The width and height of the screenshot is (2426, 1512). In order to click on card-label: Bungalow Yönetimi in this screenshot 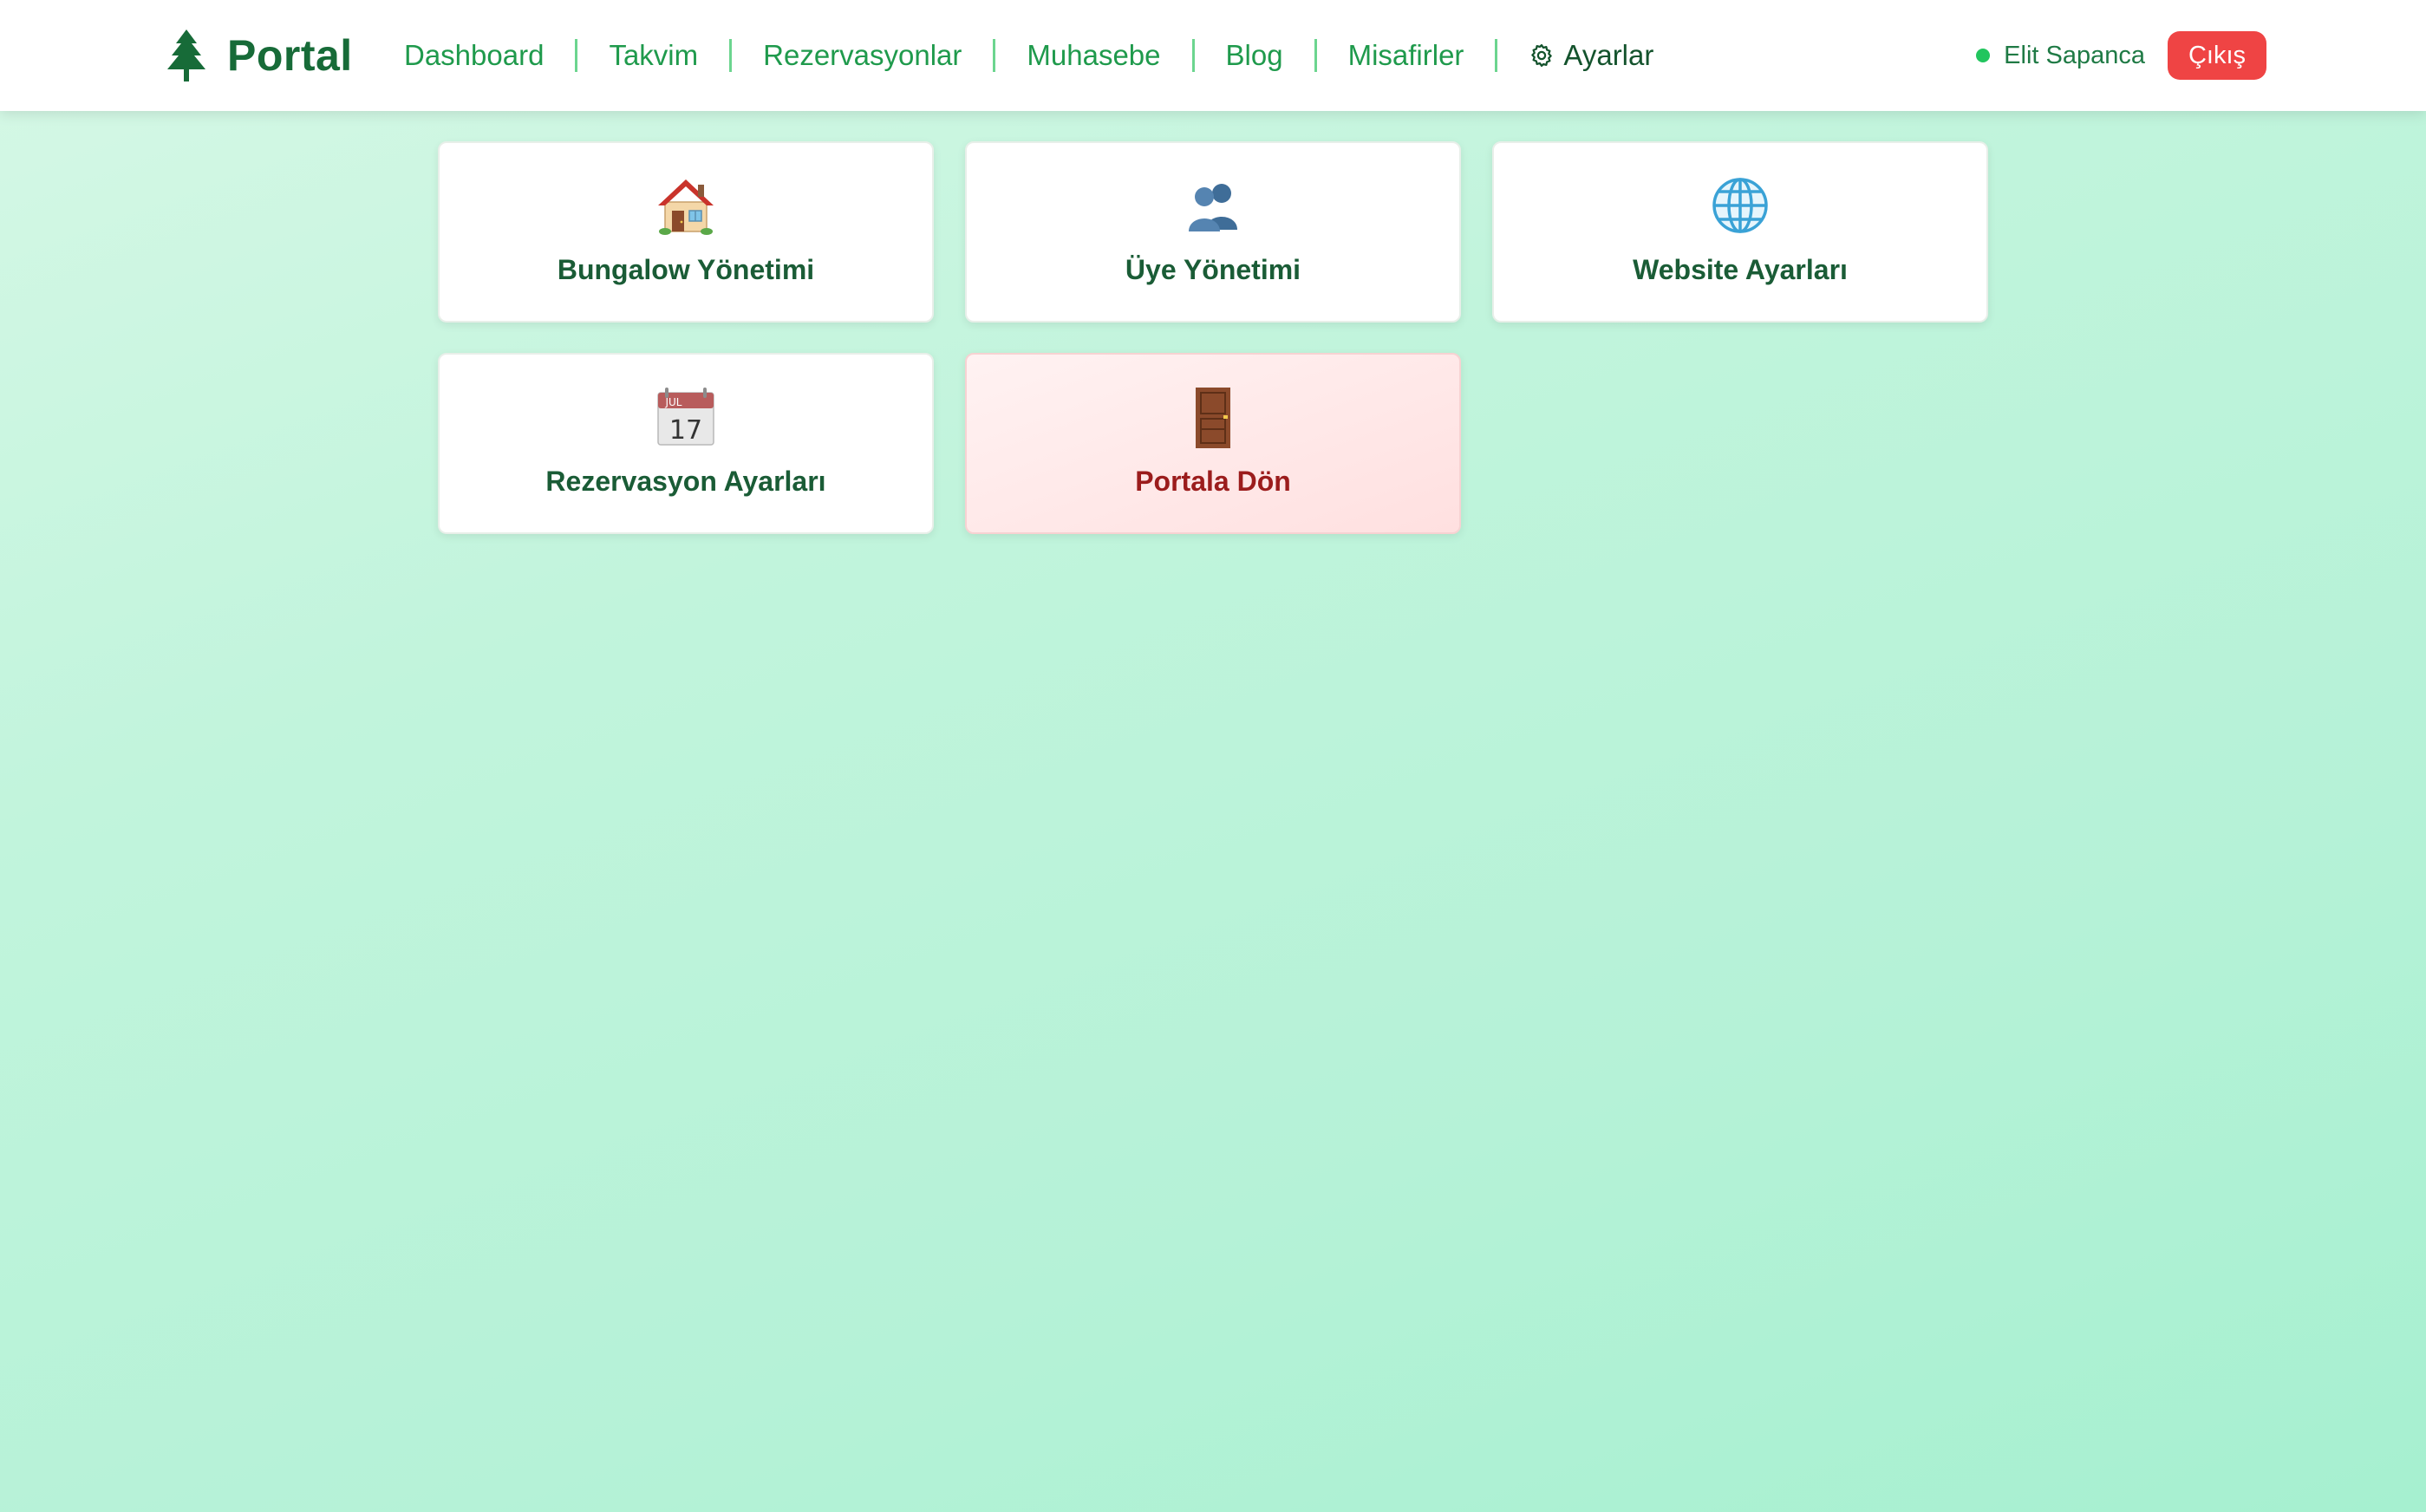, I will do `click(686, 269)`.